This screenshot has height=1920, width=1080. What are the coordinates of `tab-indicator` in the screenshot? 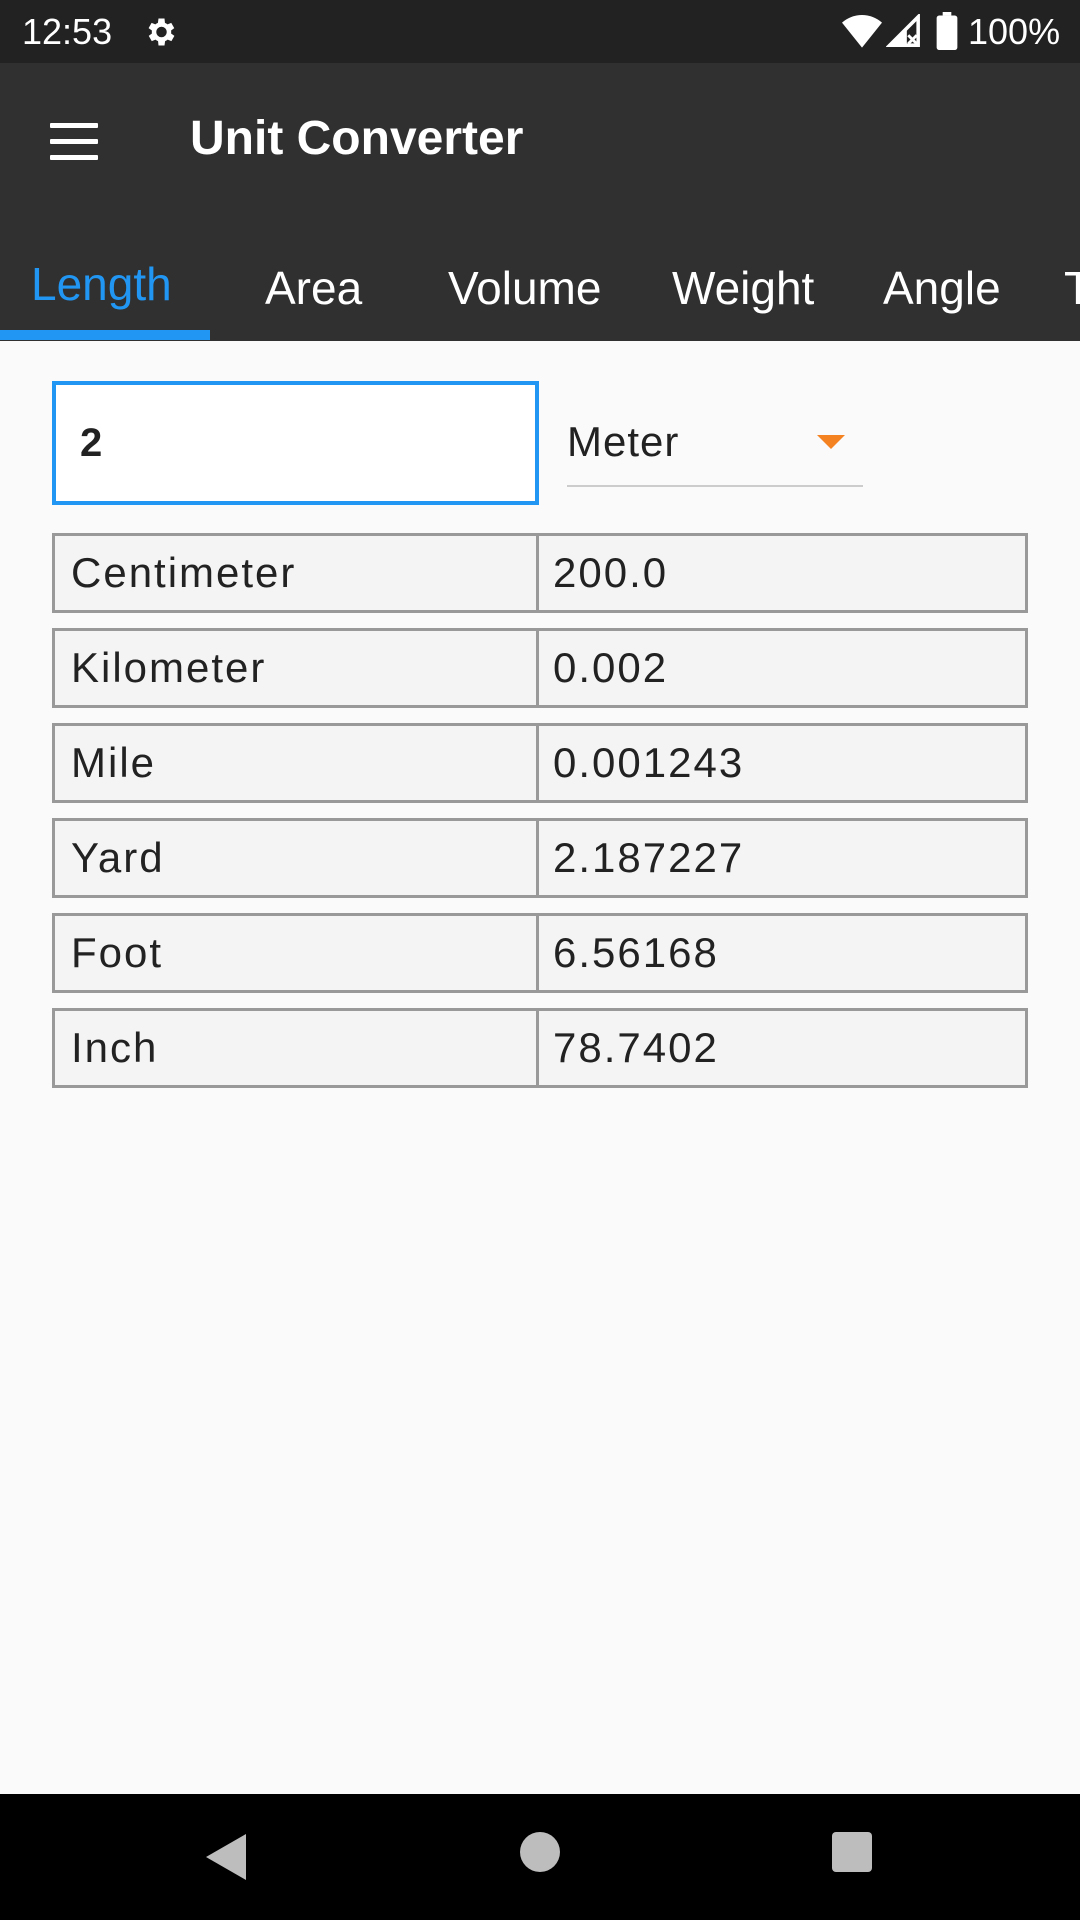 It's located at (105, 335).